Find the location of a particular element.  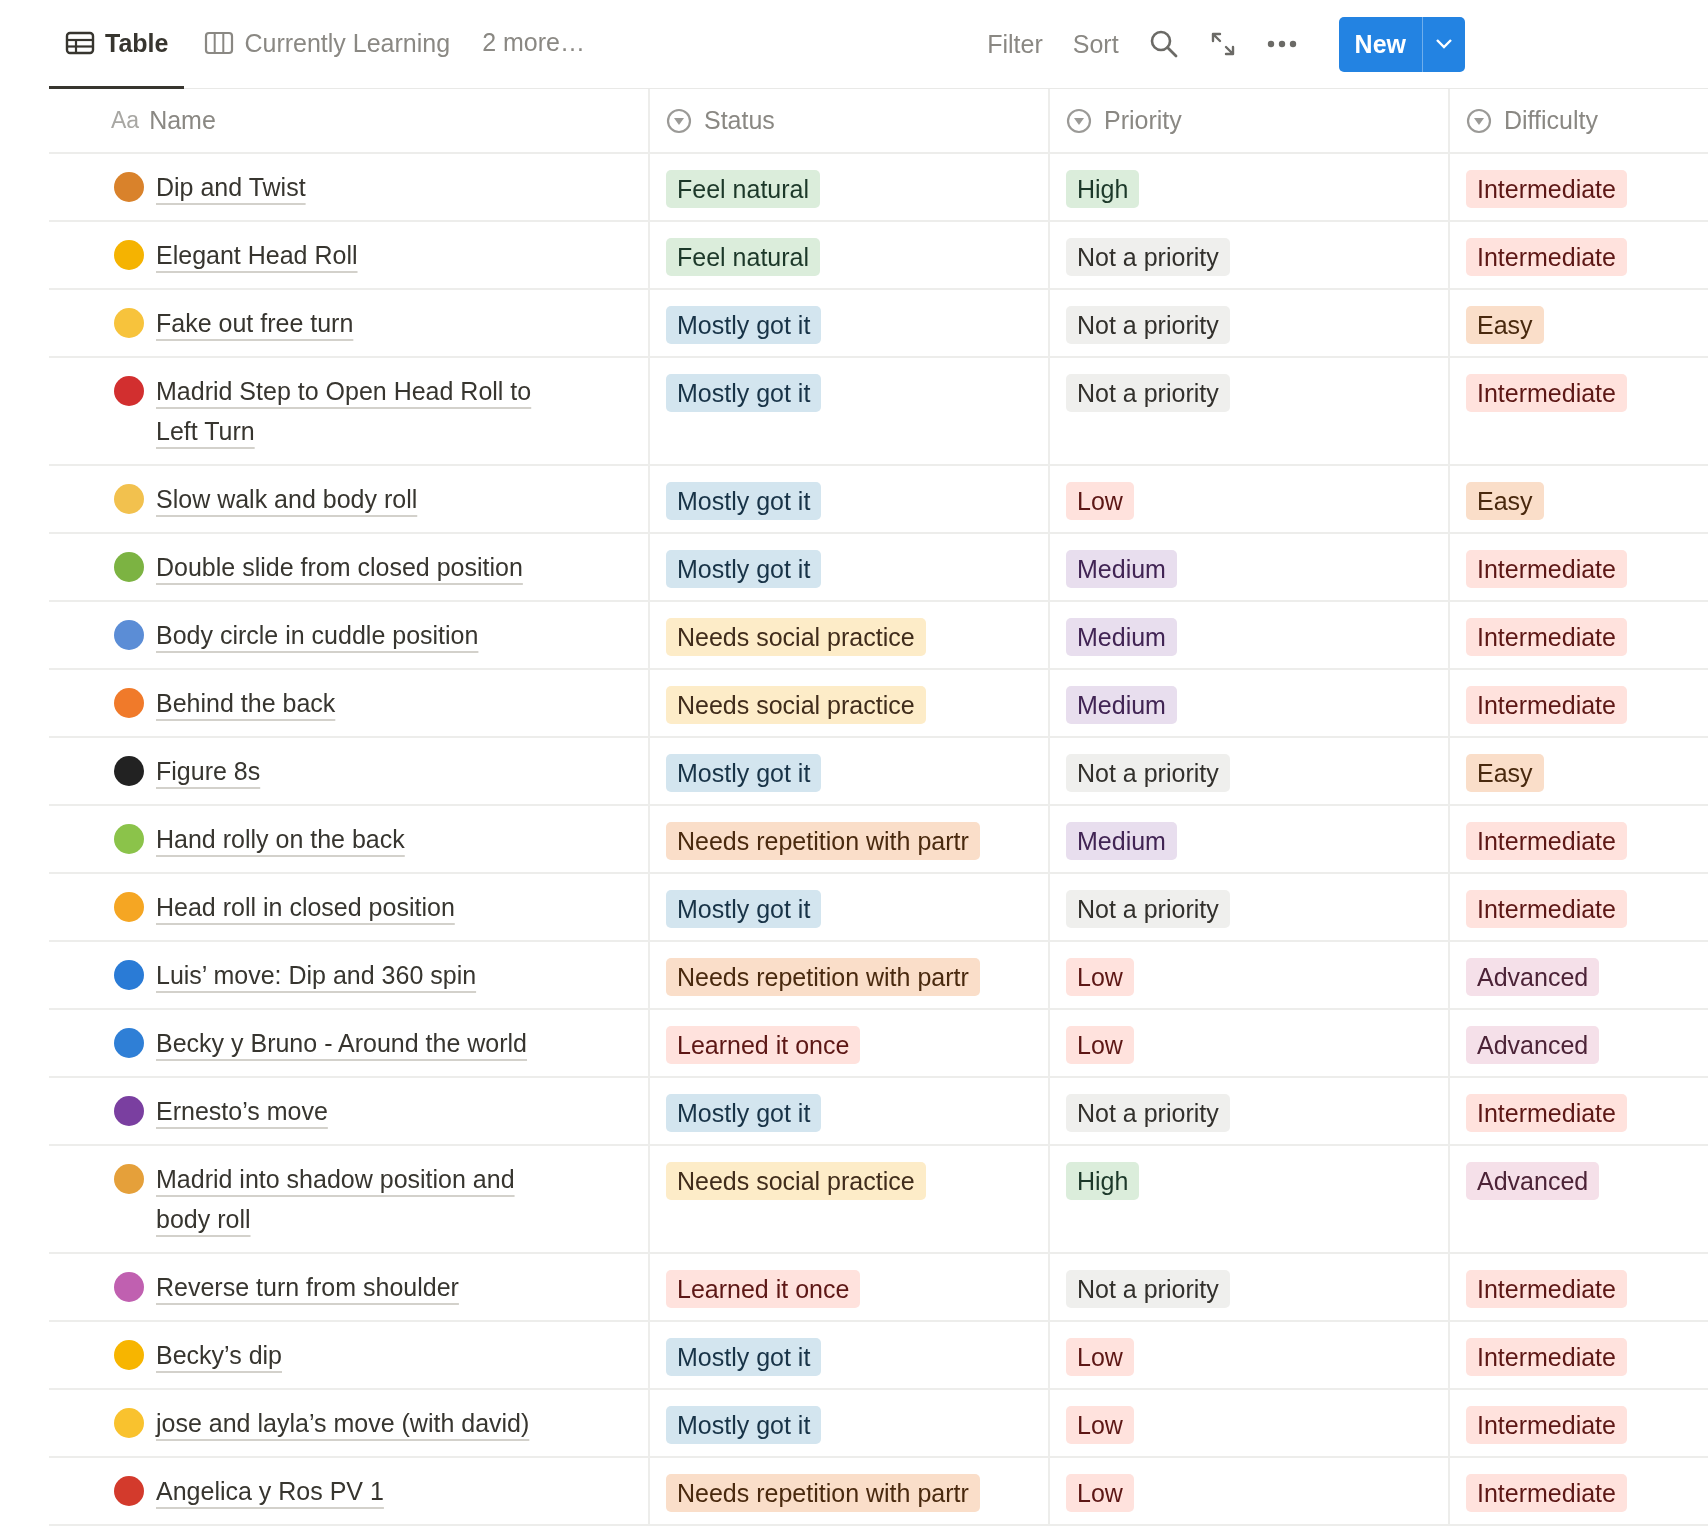

text-property-icon: Aa is located at coordinates (125, 120).